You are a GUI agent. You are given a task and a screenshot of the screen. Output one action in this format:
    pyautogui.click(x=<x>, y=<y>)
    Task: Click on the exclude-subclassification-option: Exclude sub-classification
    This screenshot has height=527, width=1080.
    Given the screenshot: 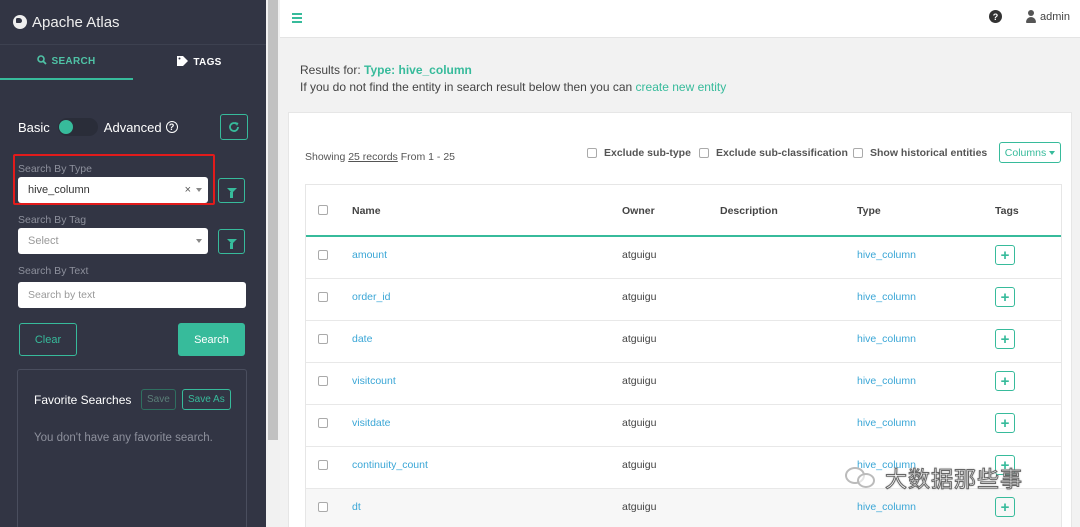 What is the action you would take?
    pyautogui.click(x=773, y=153)
    